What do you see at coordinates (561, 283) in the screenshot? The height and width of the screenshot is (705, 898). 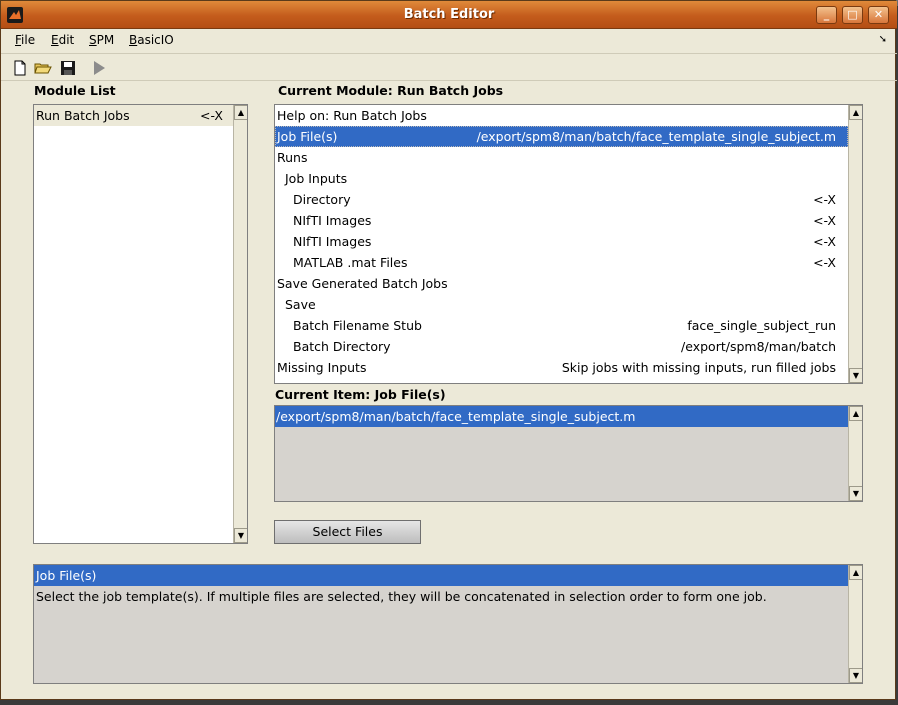 I see `module-row: Save Generated Batch Jobs` at bounding box center [561, 283].